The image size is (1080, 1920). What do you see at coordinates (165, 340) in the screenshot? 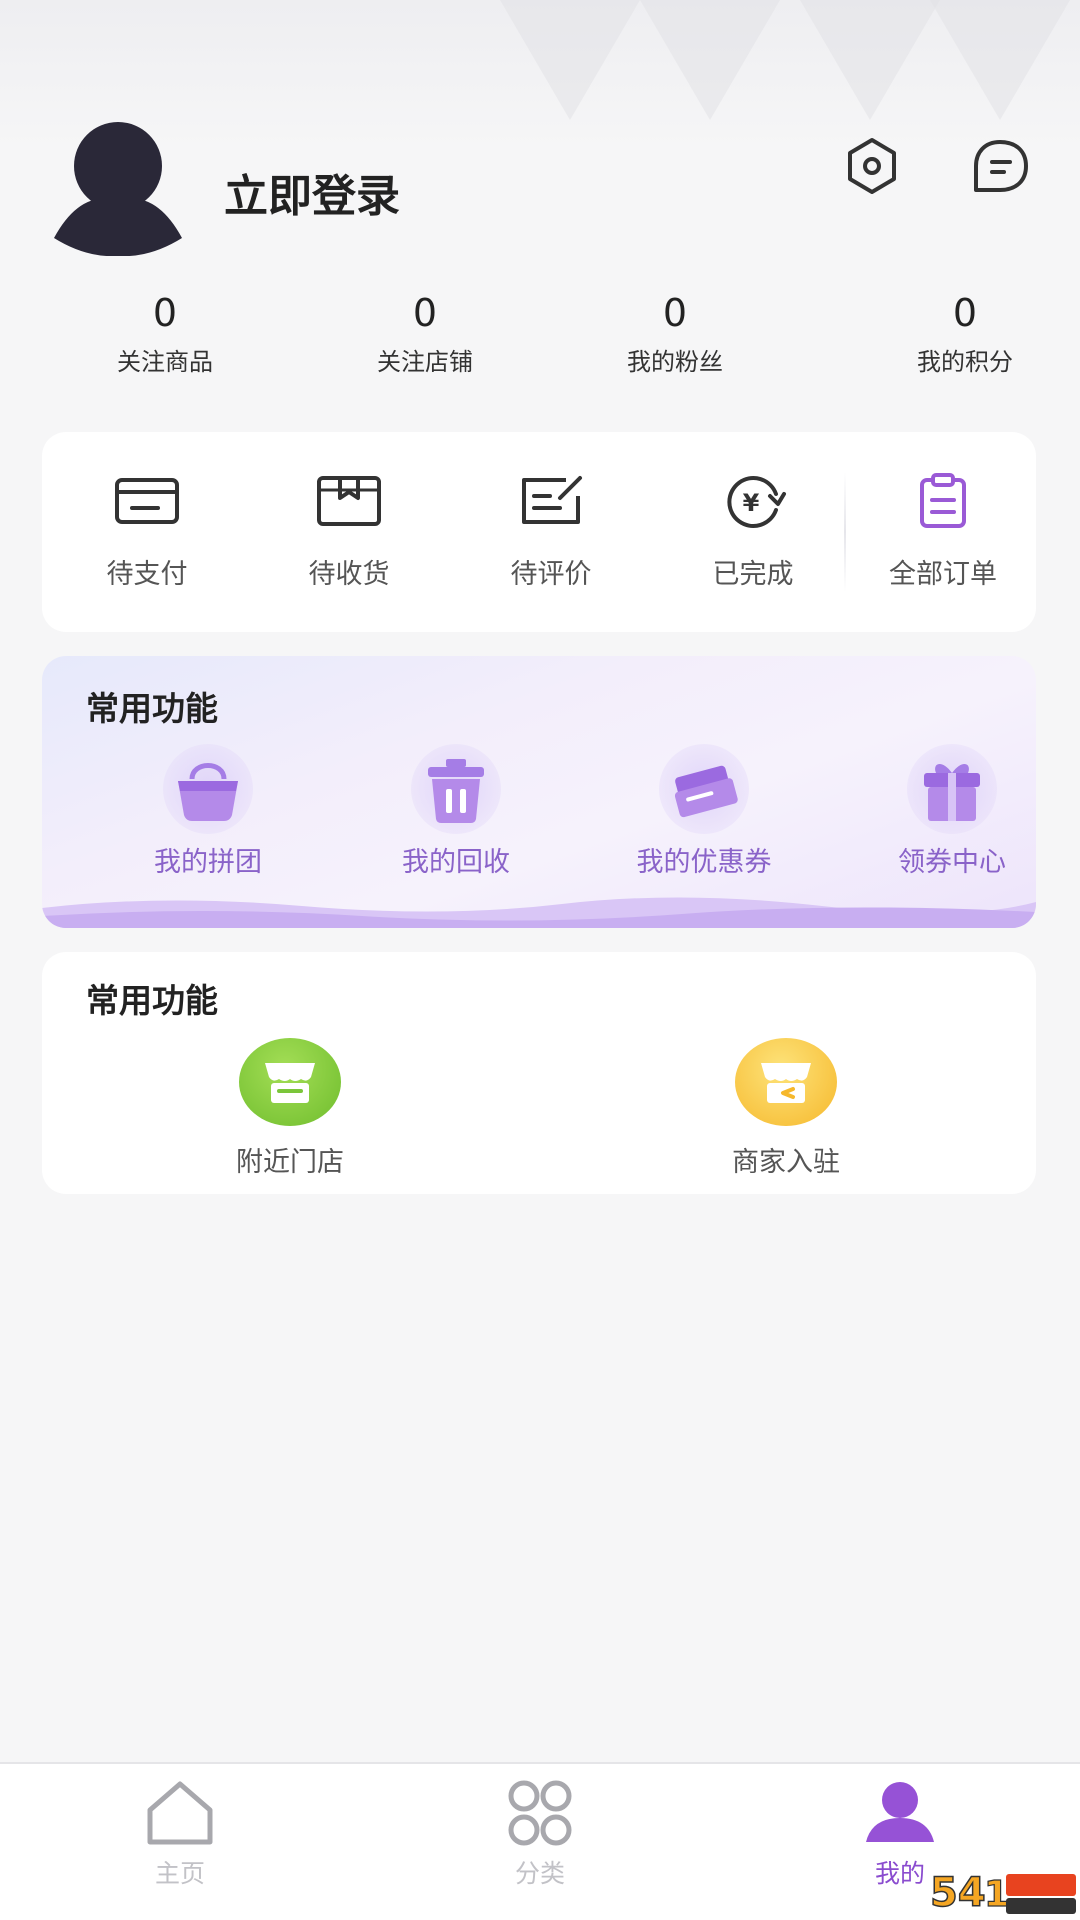
I see `stat-follow-goods: 0 关注商品` at bounding box center [165, 340].